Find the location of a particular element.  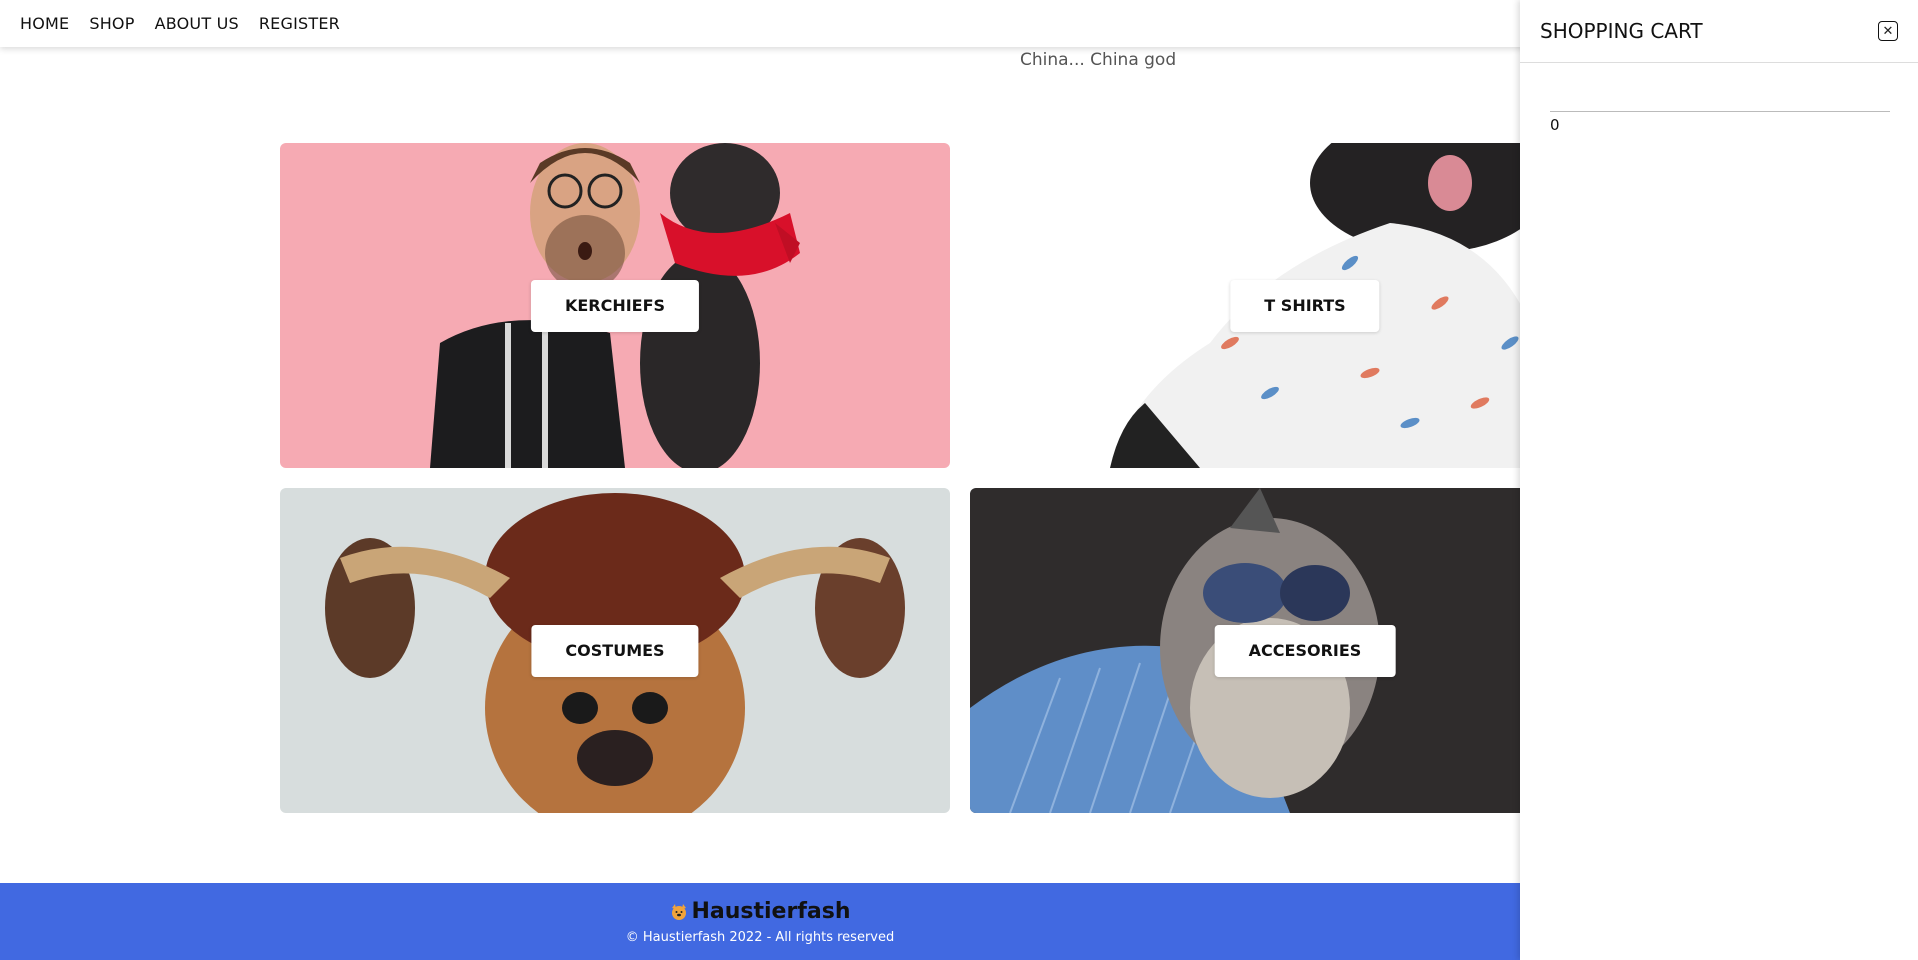

category-label-accesories: ACCESORIES is located at coordinates (1305, 650).